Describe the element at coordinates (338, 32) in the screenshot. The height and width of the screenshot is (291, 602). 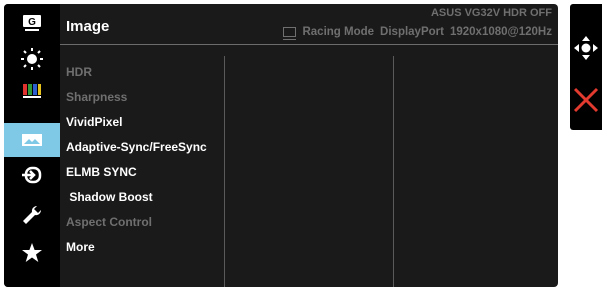
I see `mode-label: Racing Mode` at that location.